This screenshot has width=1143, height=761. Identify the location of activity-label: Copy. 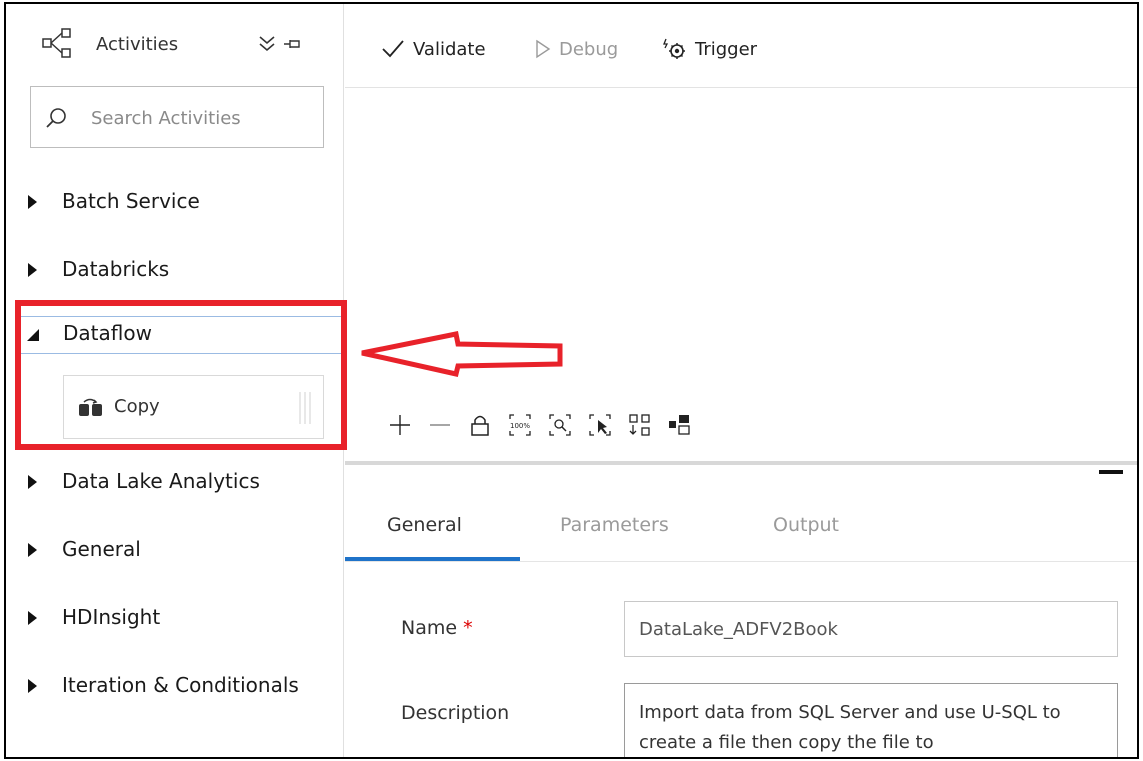
(137, 406).